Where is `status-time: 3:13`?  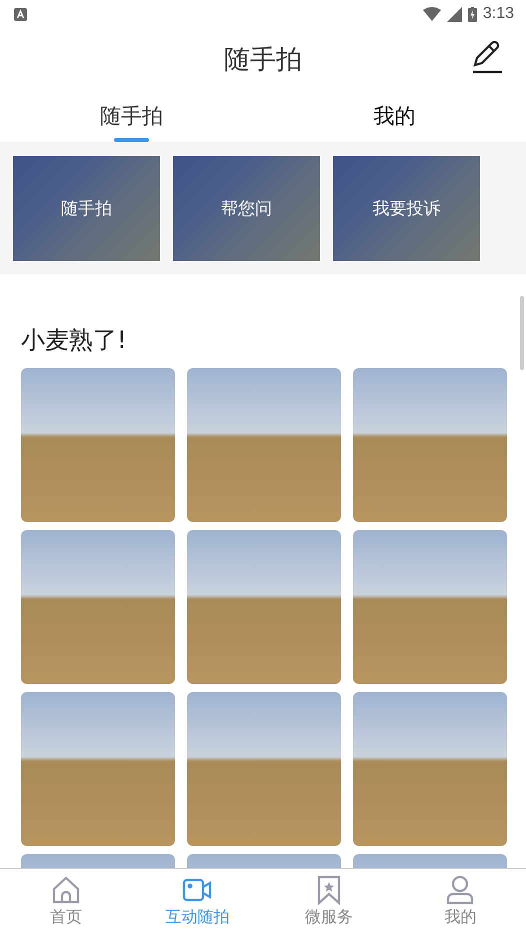 status-time: 3:13 is located at coordinates (498, 14).